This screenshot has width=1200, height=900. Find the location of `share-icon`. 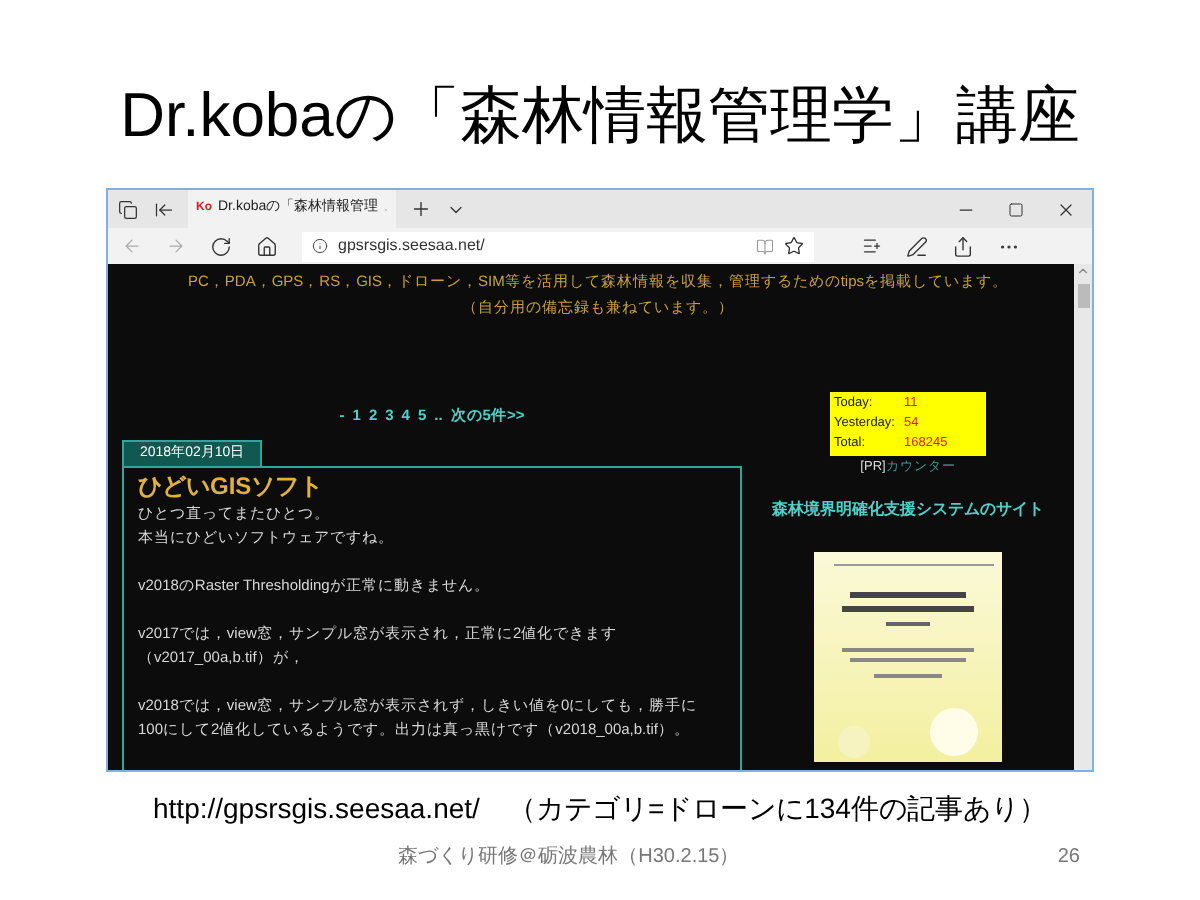

share-icon is located at coordinates (963, 246).